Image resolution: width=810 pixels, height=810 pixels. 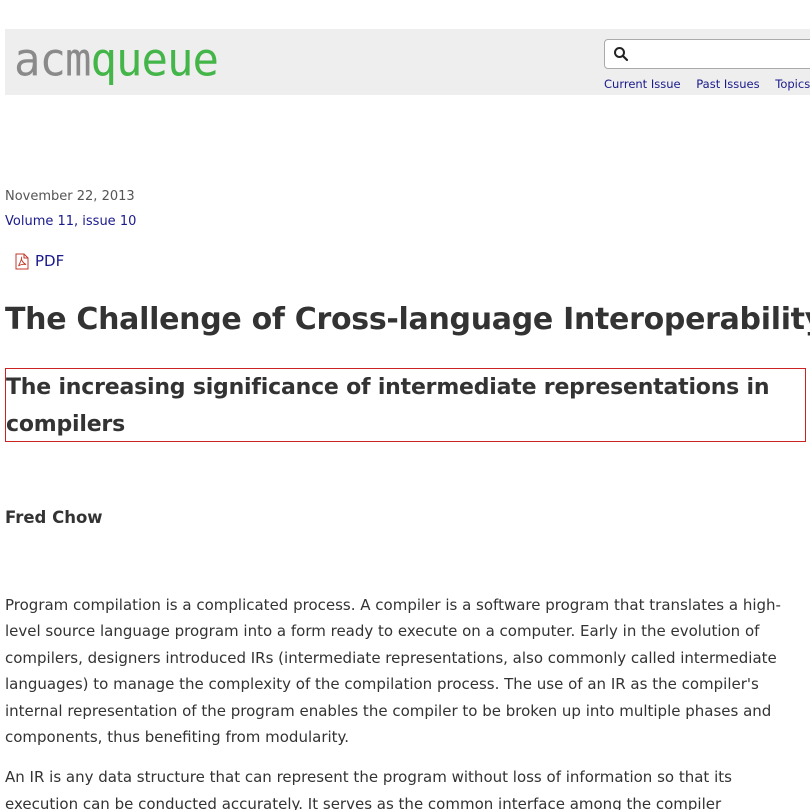 I want to click on logo-acm-text: acm, so click(x=52, y=60).